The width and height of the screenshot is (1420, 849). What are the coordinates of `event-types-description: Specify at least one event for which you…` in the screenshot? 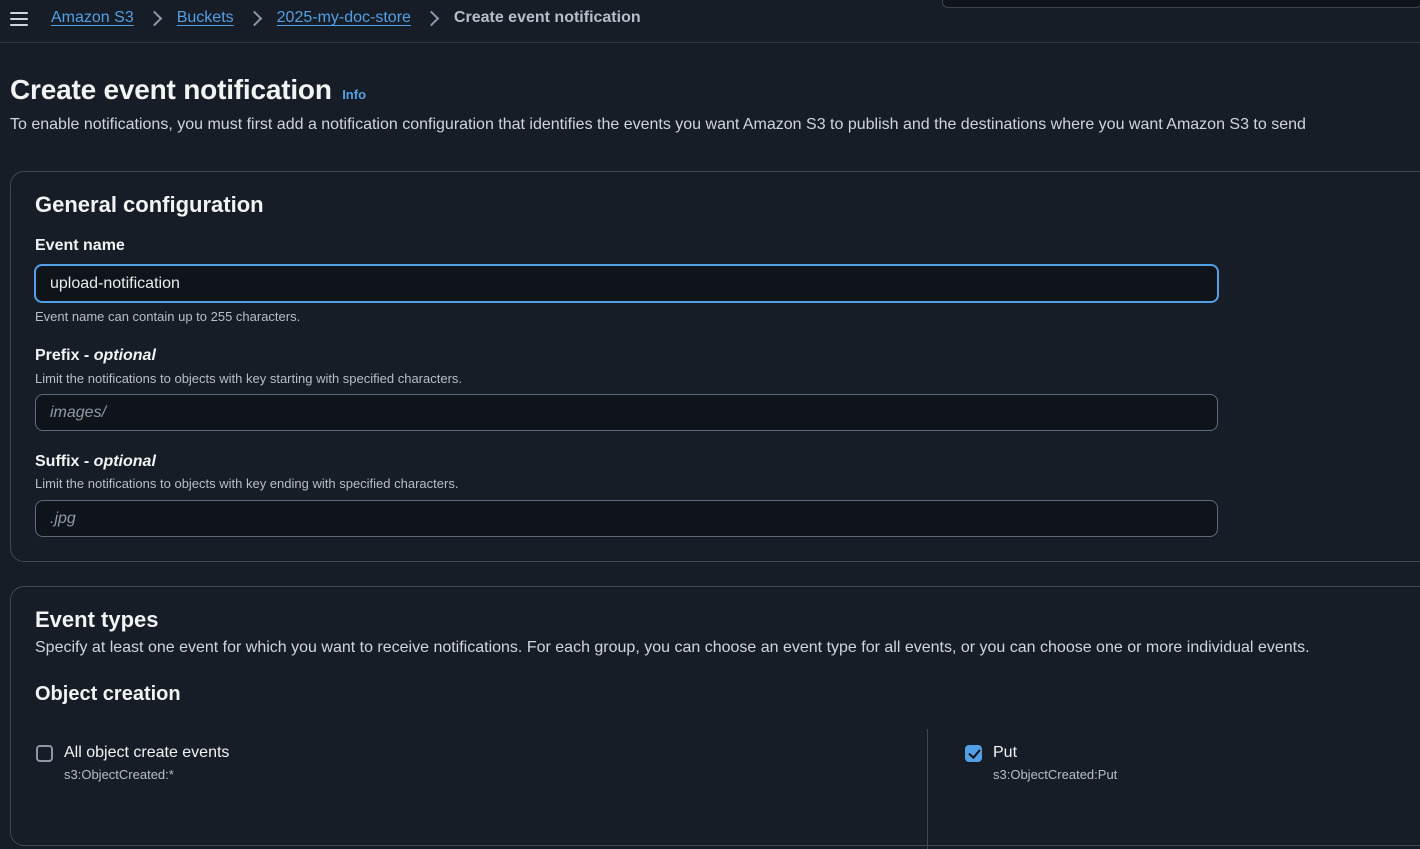 It's located at (672, 647).